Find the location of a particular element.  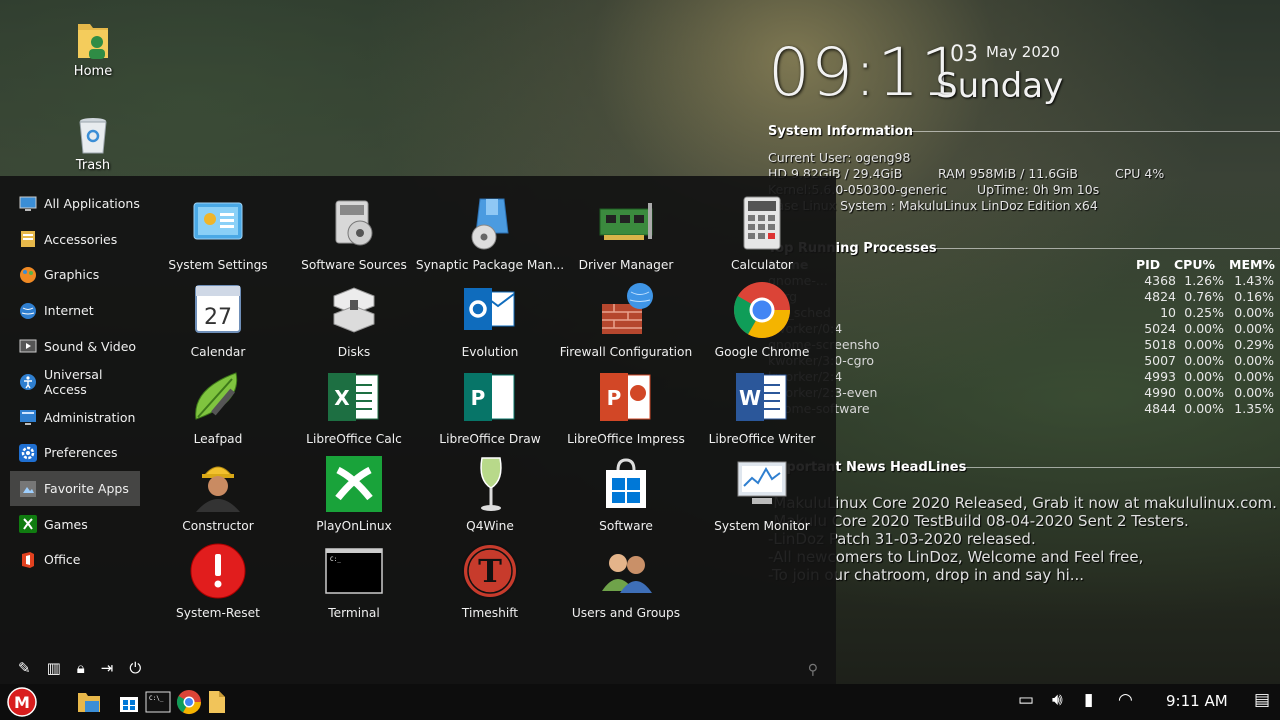

category-preferences: Preferences is located at coordinates (75, 453).